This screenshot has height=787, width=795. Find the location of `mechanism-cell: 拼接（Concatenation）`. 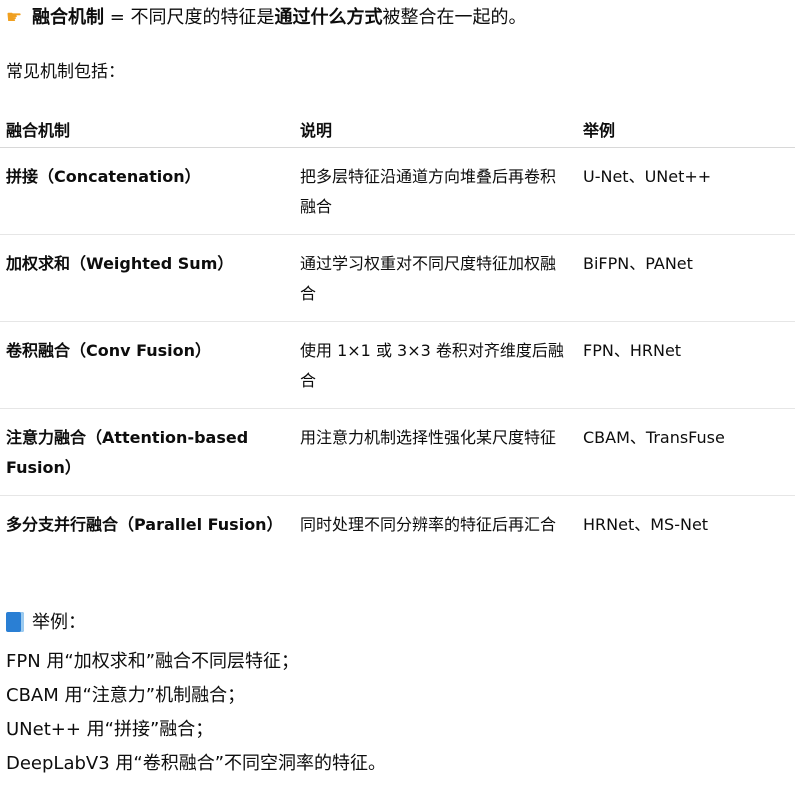

mechanism-cell: 拼接（Concatenation） is located at coordinates (147, 191).